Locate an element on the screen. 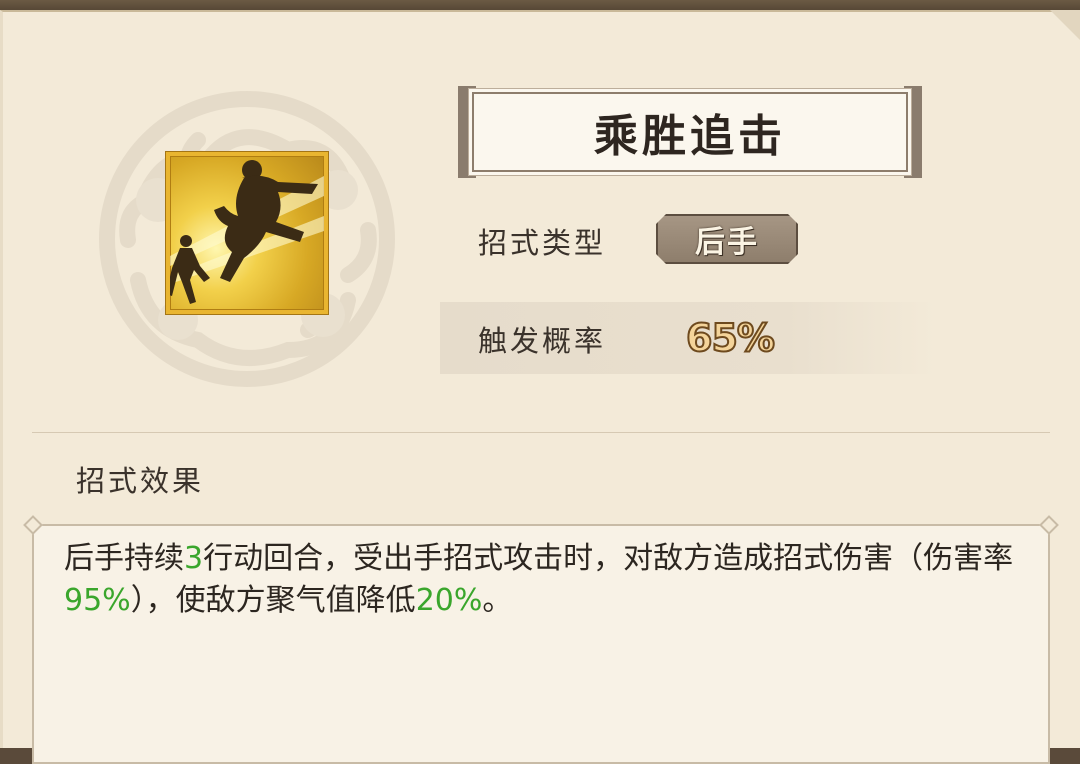  title-bracket-left is located at coordinates (467, 132).